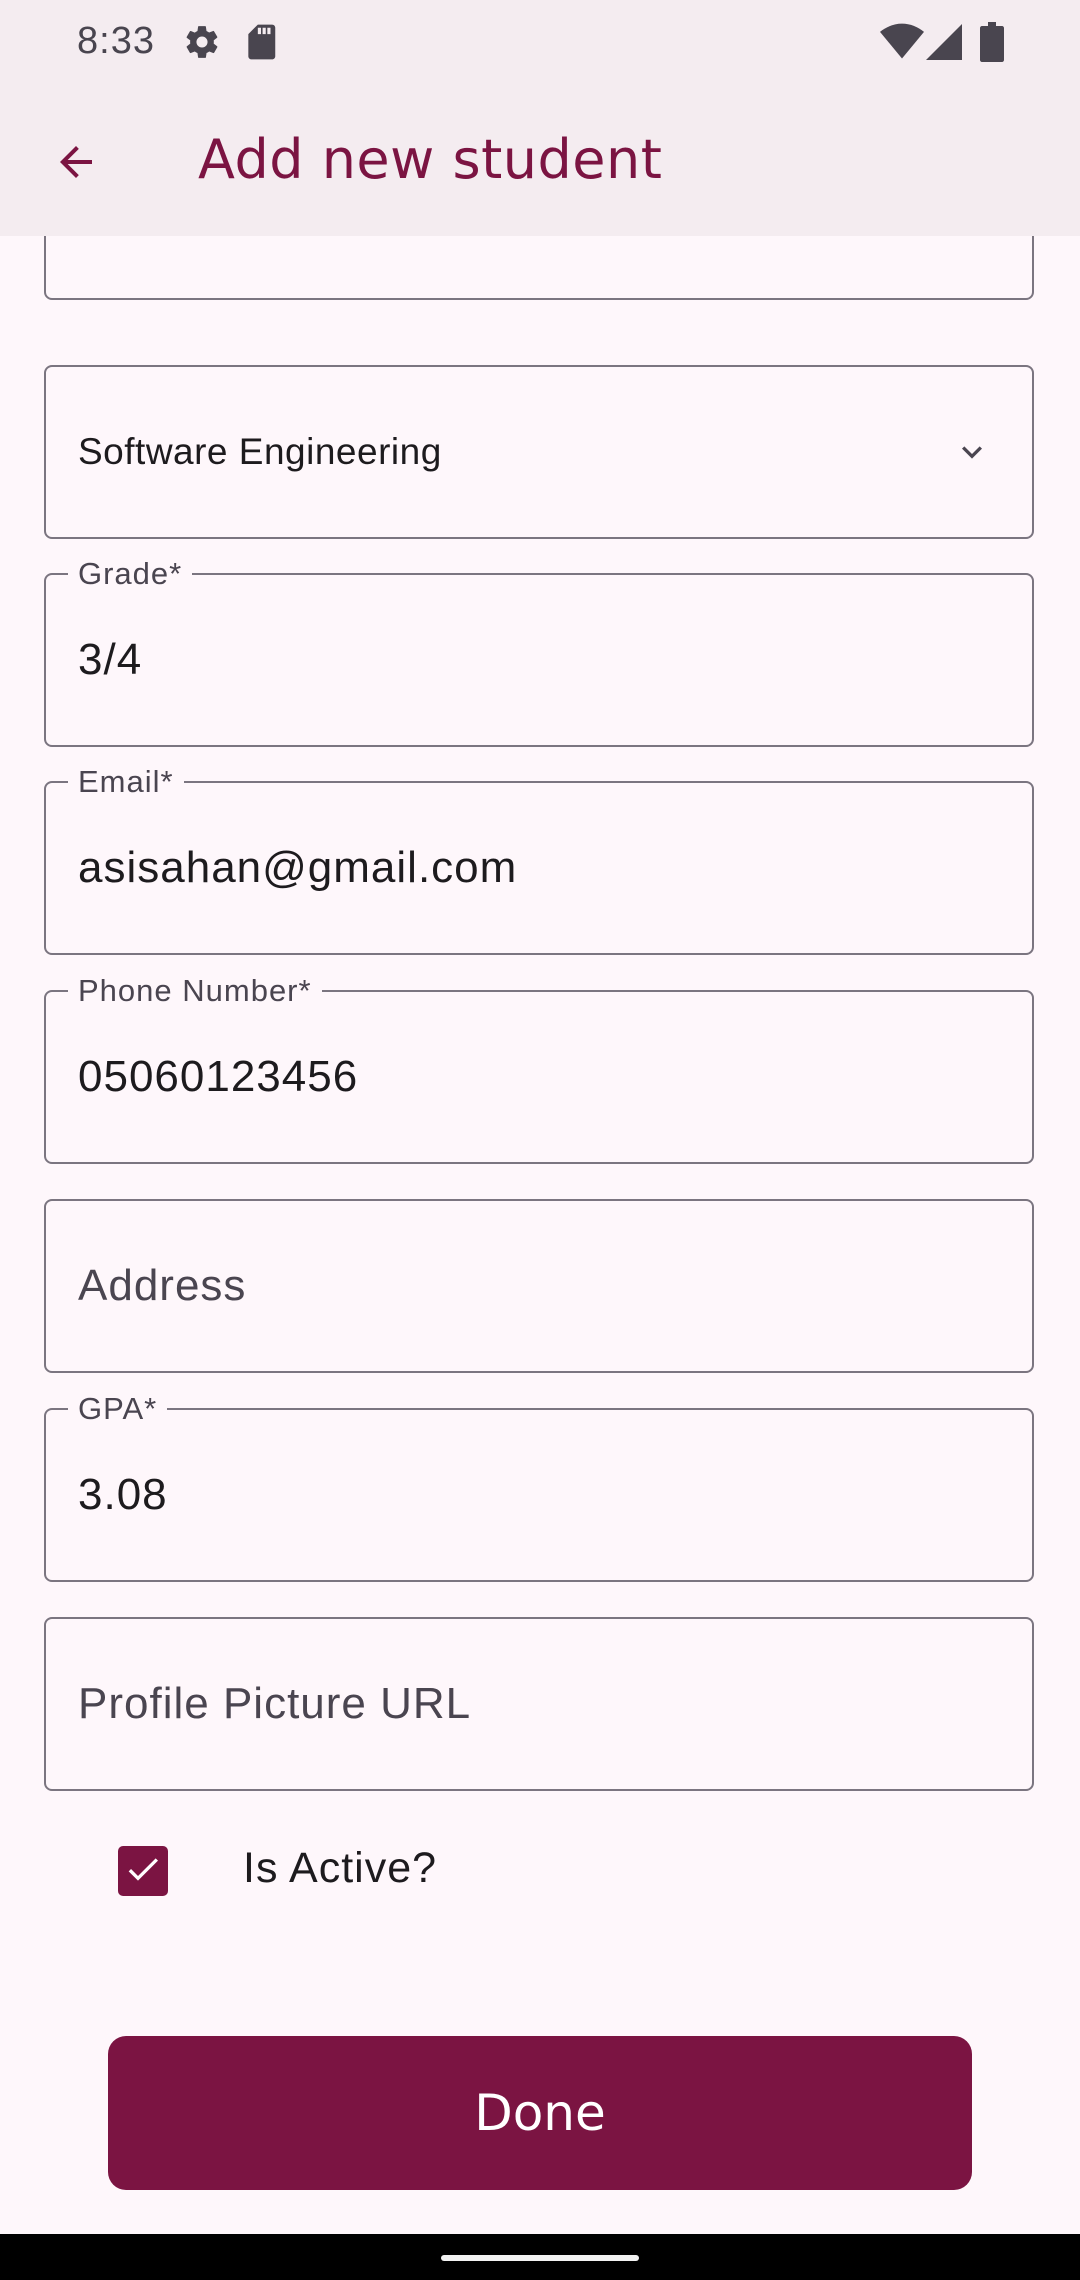 This screenshot has height=2280, width=1080. I want to click on department-value: Software Engineering, so click(260, 451).